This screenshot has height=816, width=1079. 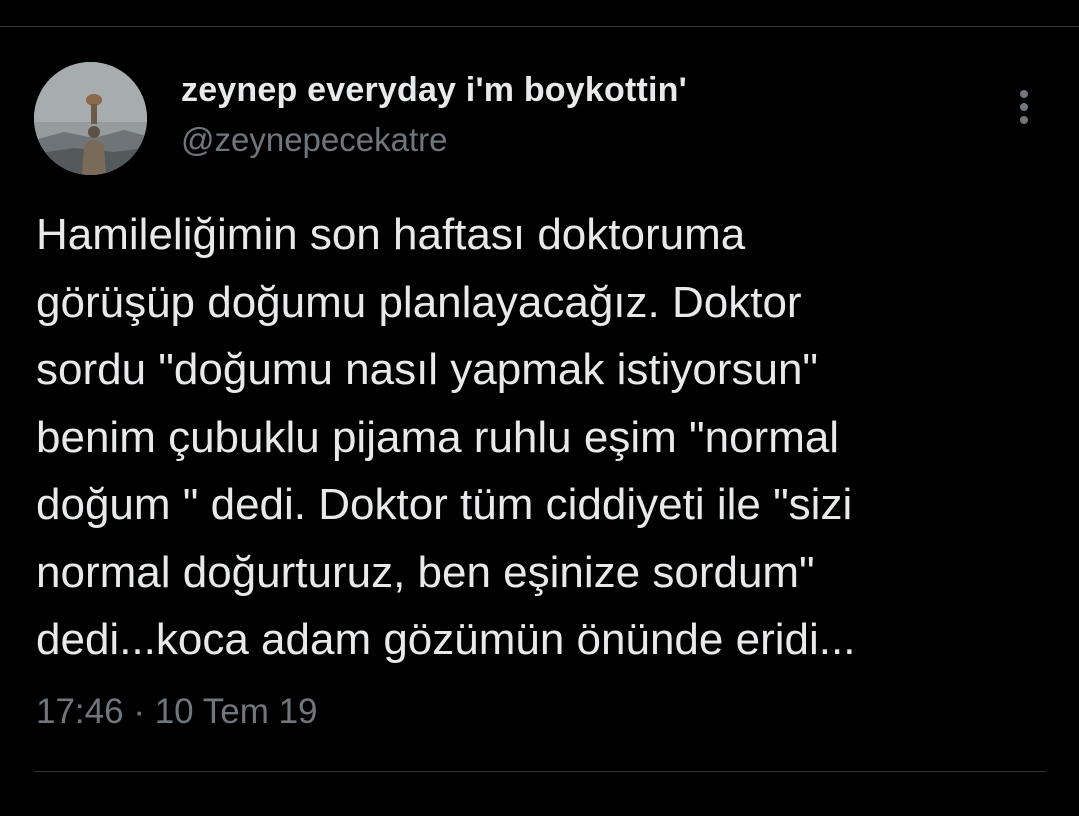 I want to click on tweet-text-line: normal doğurturuz, ben eşinize sordum", so click(x=425, y=572).